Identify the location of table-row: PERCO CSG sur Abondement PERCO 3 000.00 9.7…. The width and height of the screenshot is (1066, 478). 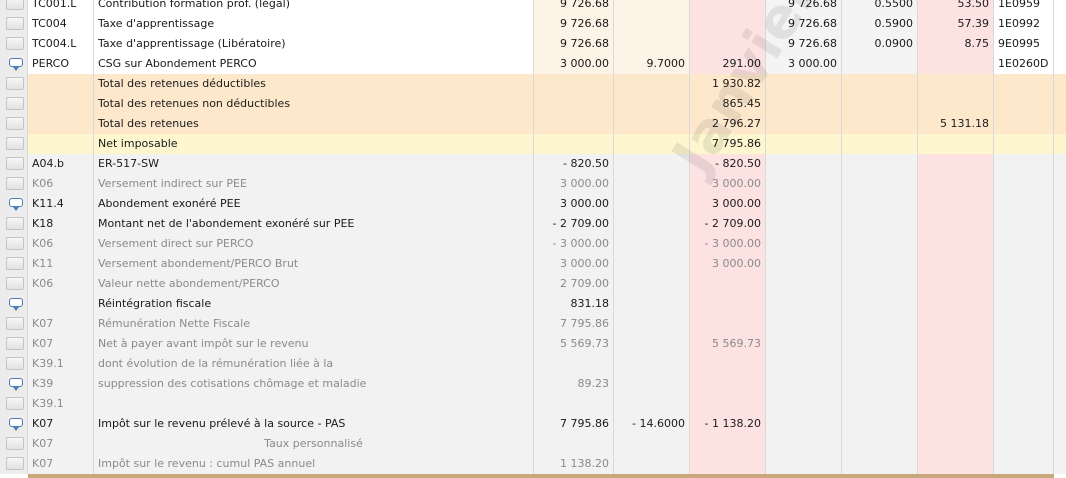
(533, 64).